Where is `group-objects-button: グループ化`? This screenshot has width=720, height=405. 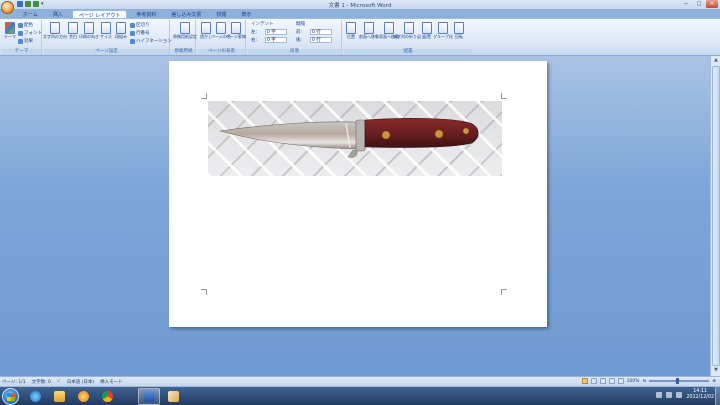 group-objects-button: グループ化 is located at coordinates (443, 31).